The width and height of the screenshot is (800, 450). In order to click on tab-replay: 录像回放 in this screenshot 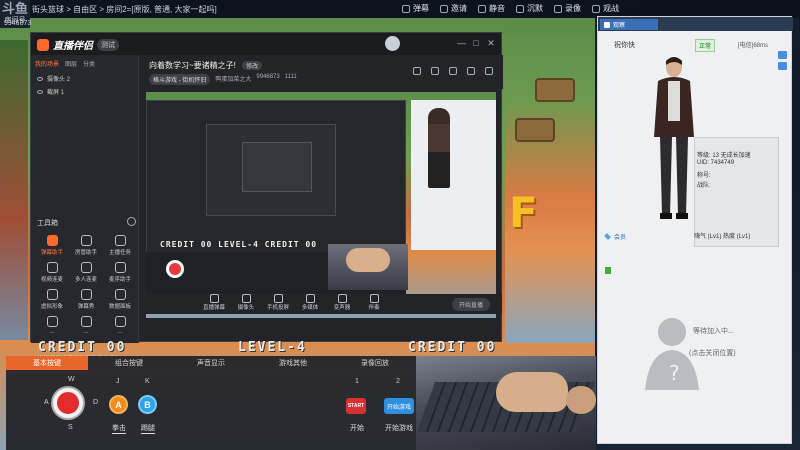, I will do `click(375, 363)`.